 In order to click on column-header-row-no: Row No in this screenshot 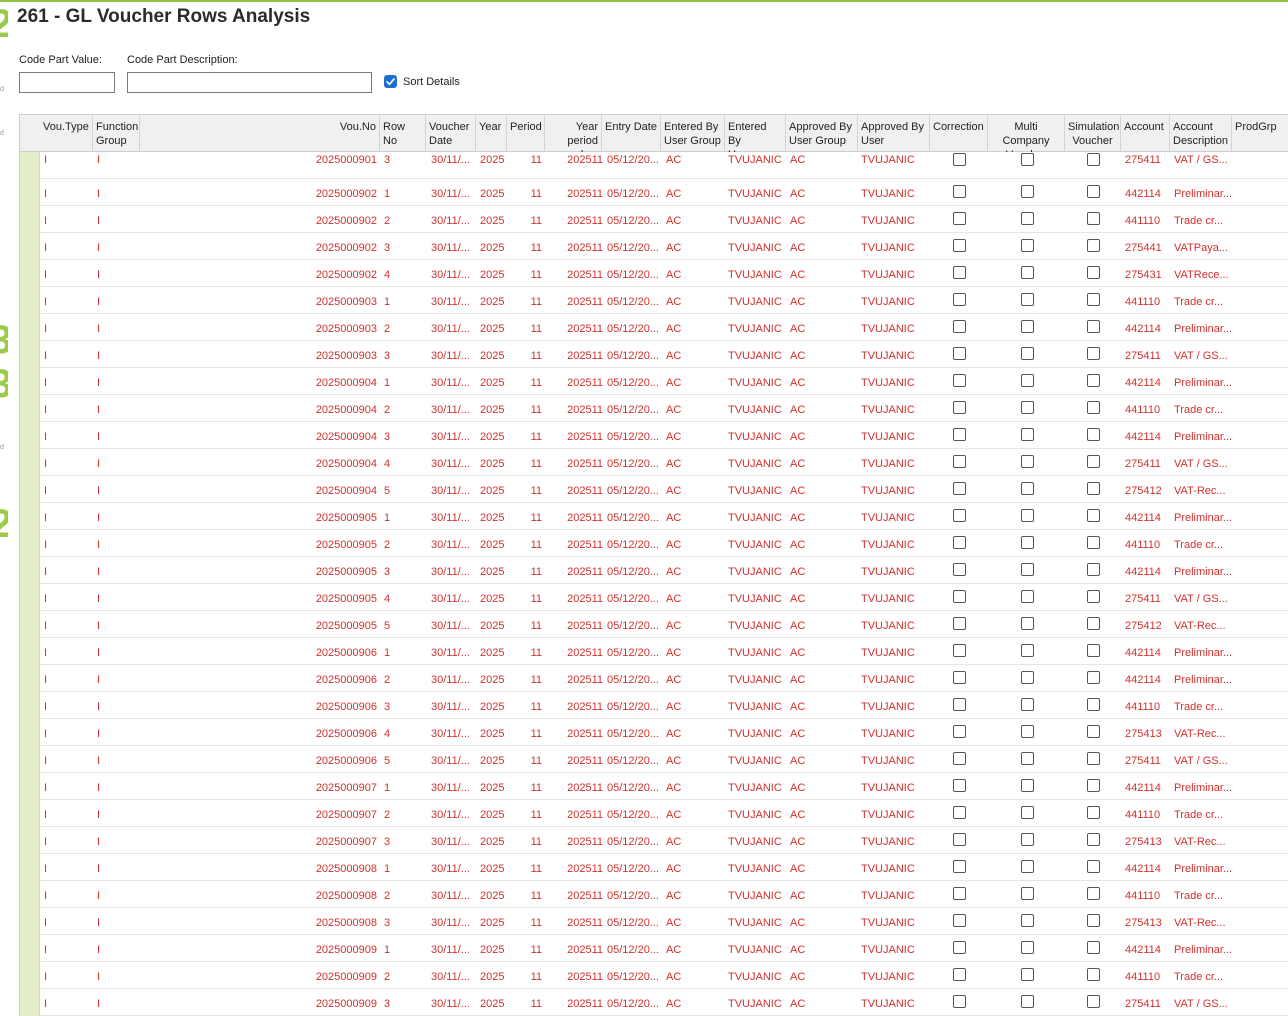, I will do `click(403, 133)`.